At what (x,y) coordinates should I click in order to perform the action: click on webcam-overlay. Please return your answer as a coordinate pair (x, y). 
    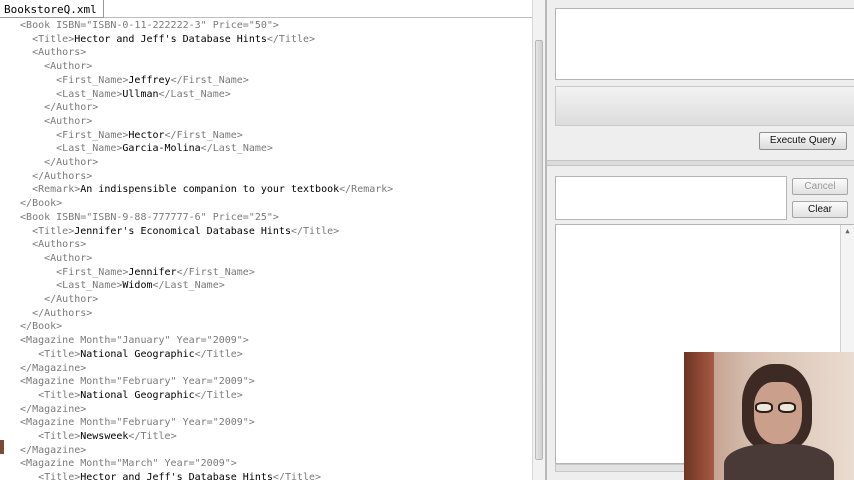
    Looking at the image, I should click on (769, 416).